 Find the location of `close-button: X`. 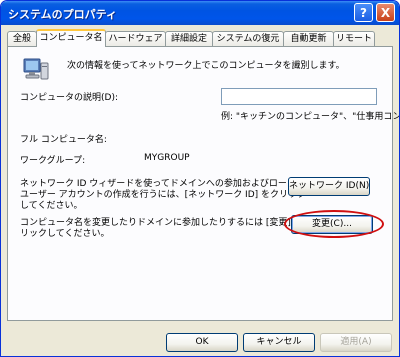

close-button: X is located at coordinates (385, 12).